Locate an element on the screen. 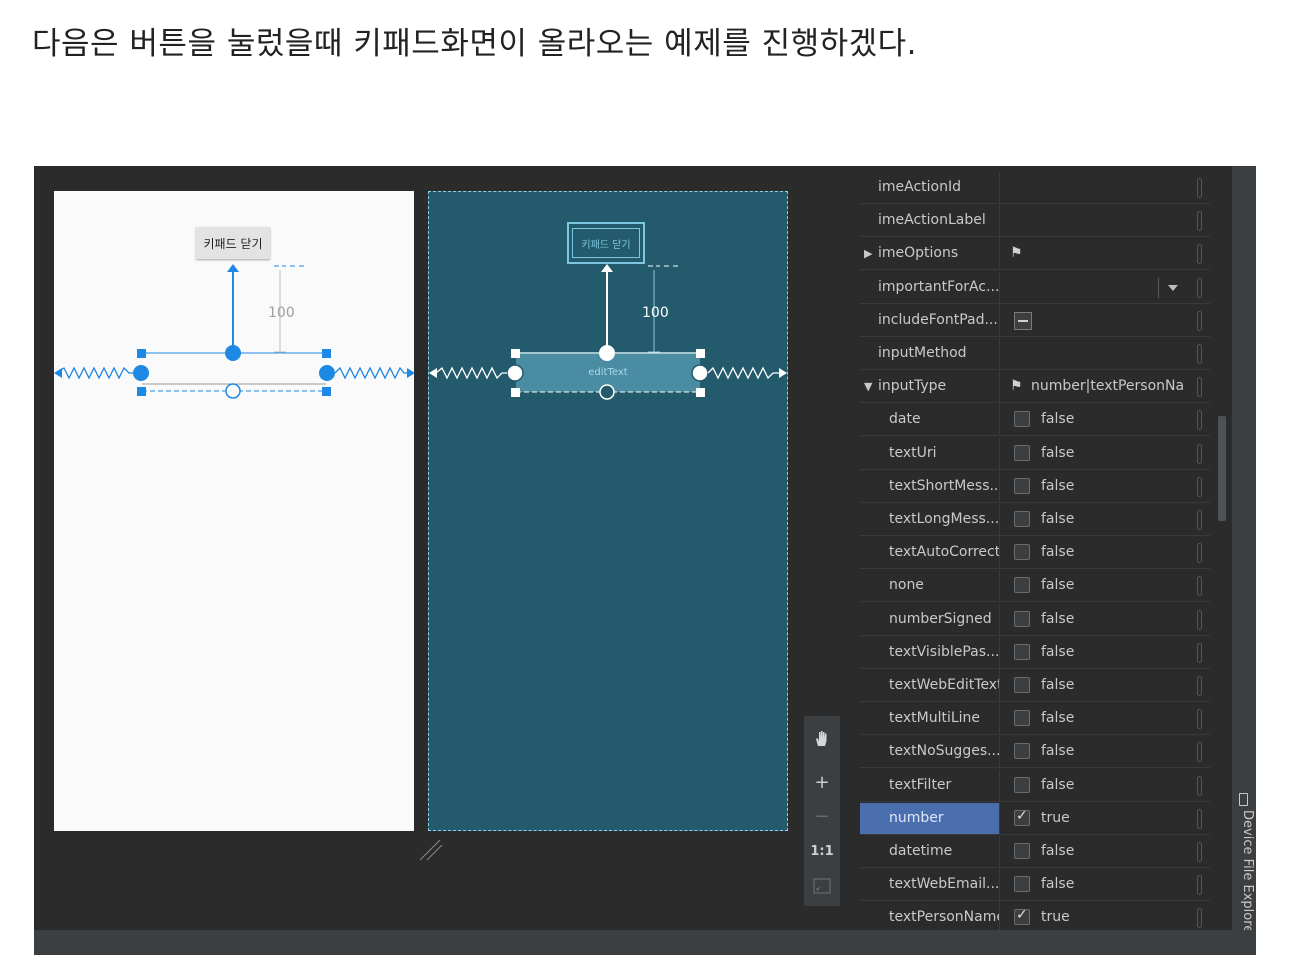 Image resolution: width=1291 pixels, height=978 pixels. expand-right-icon: ▶ is located at coordinates (868, 253).